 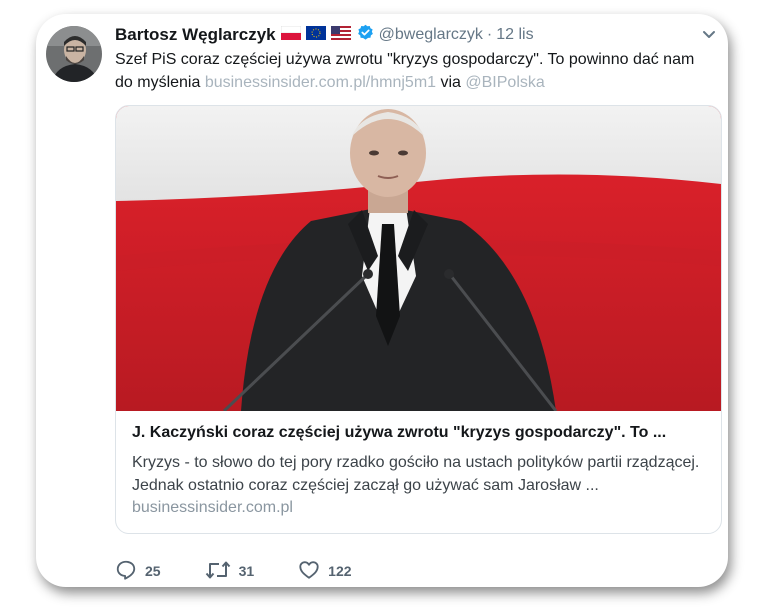 What do you see at coordinates (126, 571) in the screenshot?
I see `reply-icon` at bounding box center [126, 571].